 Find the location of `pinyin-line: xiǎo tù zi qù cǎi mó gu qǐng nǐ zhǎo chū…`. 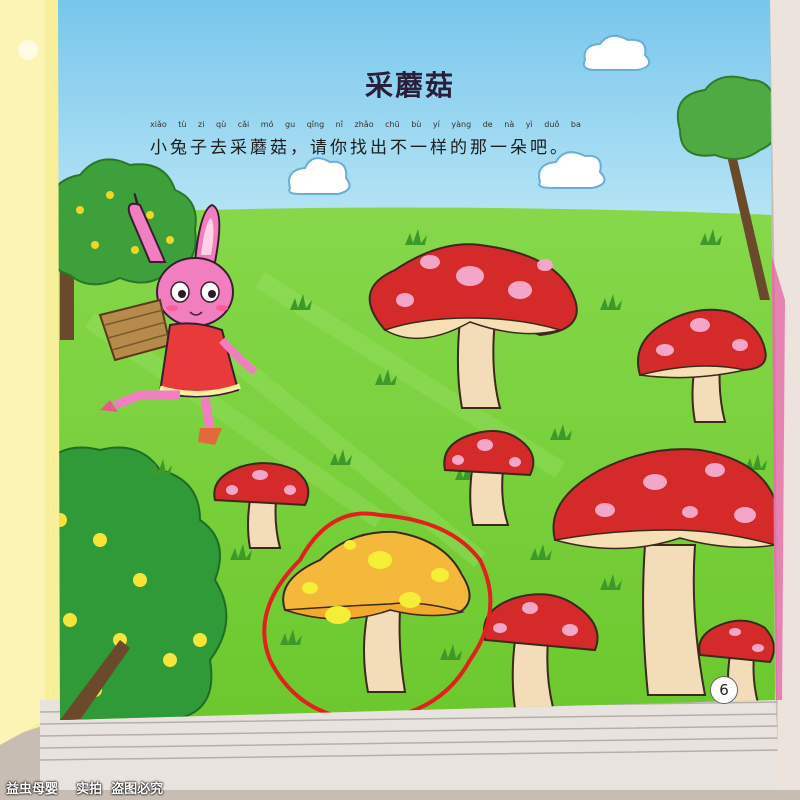

pinyin-line: xiǎo tù zi qù cǎi mó gu qǐng nǐ zhǎo chū… is located at coordinates (365, 124).